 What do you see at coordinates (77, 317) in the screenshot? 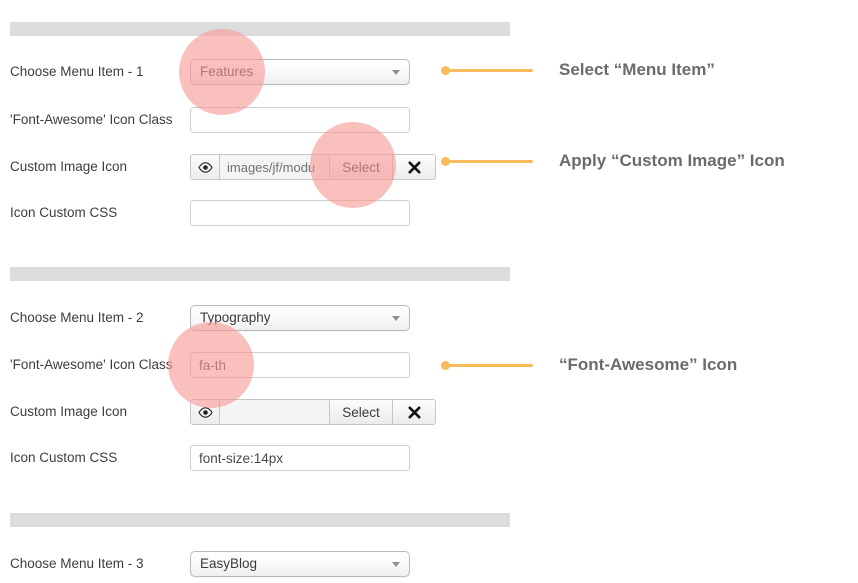
I see `label-choose-menu-item-2: Choose Menu Item - 2` at bounding box center [77, 317].